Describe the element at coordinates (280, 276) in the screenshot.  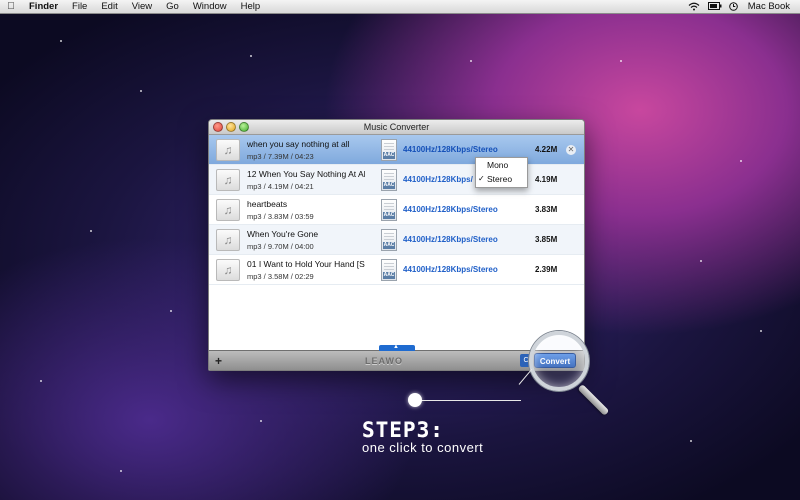
I see `file-meta: mp3 / 3.58M / 02:29` at that location.